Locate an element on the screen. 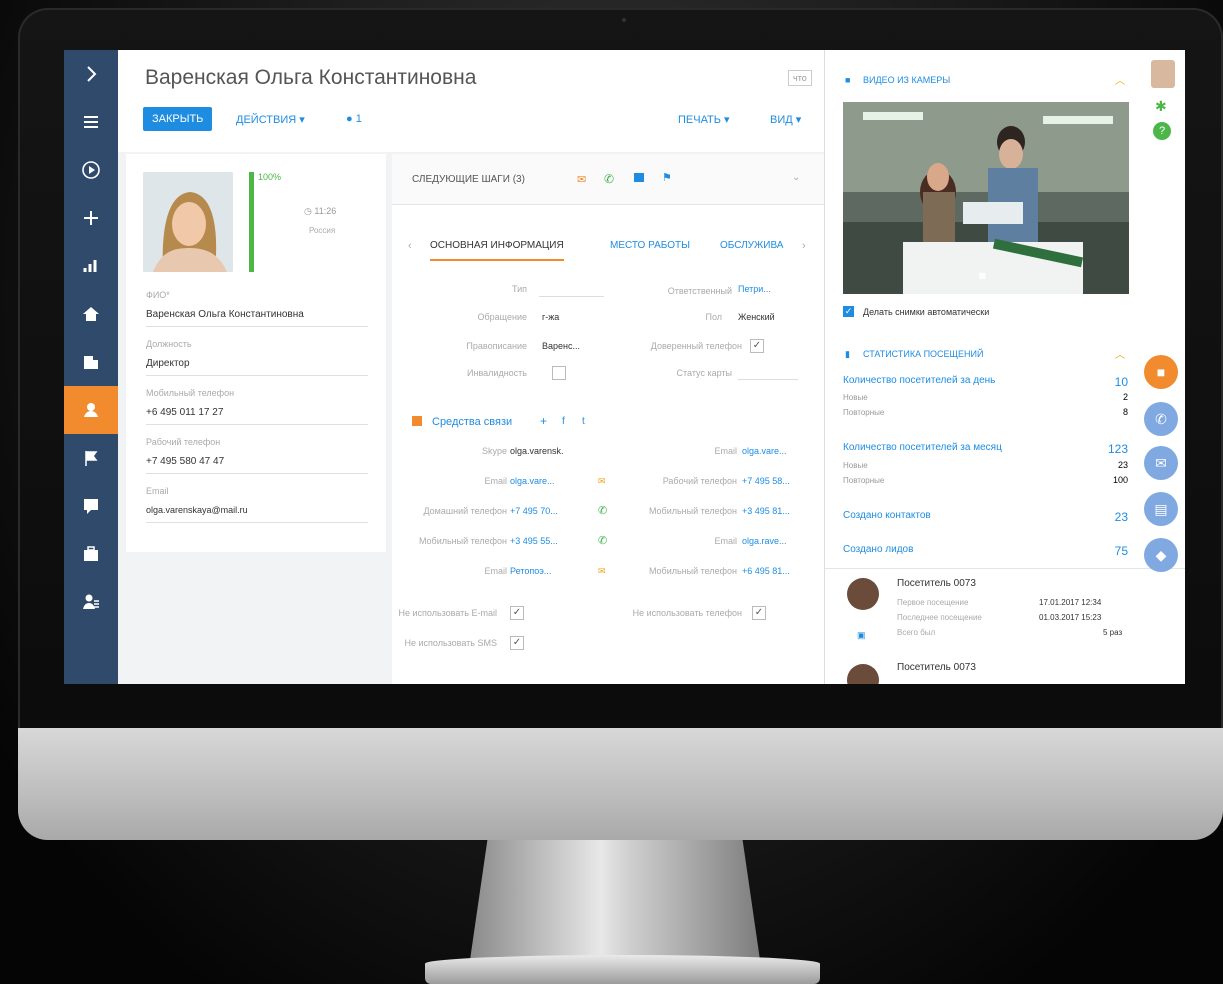 The width and height of the screenshot is (1223, 984). flag-step-icon: ⚑ is located at coordinates (667, 177).